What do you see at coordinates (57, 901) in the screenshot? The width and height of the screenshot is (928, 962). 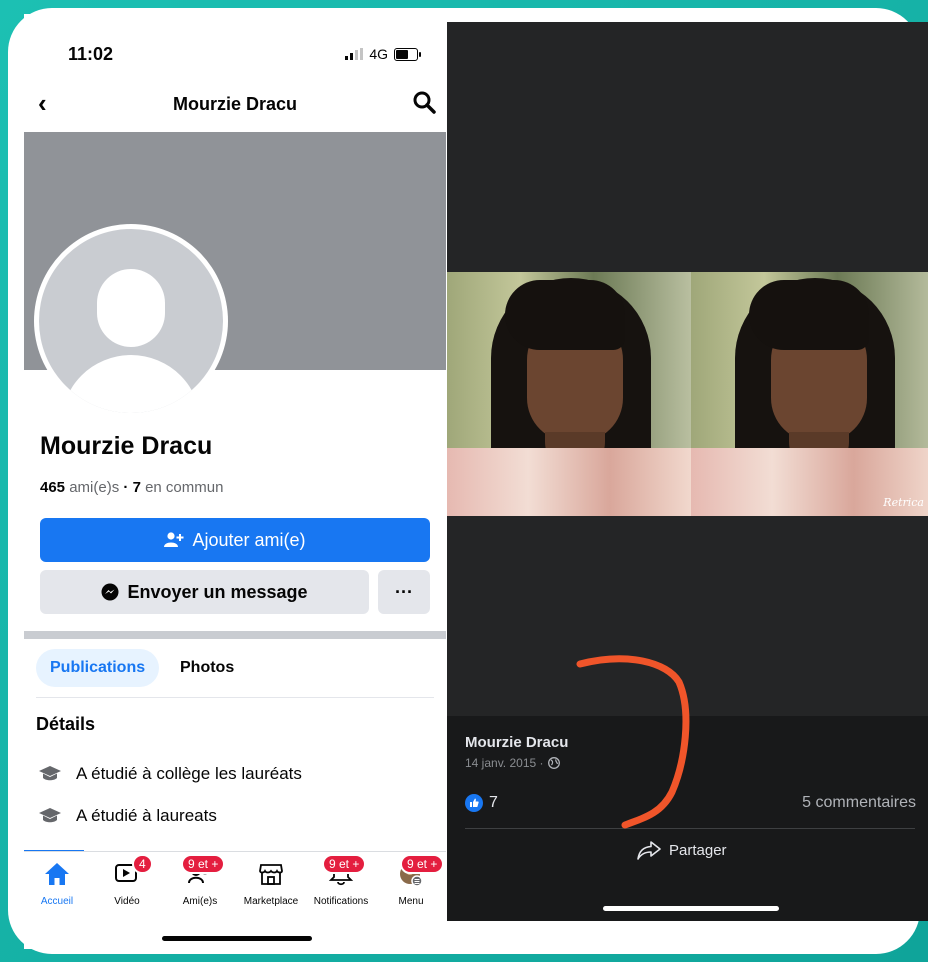 I see `tab-home-label: Accueil` at bounding box center [57, 901].